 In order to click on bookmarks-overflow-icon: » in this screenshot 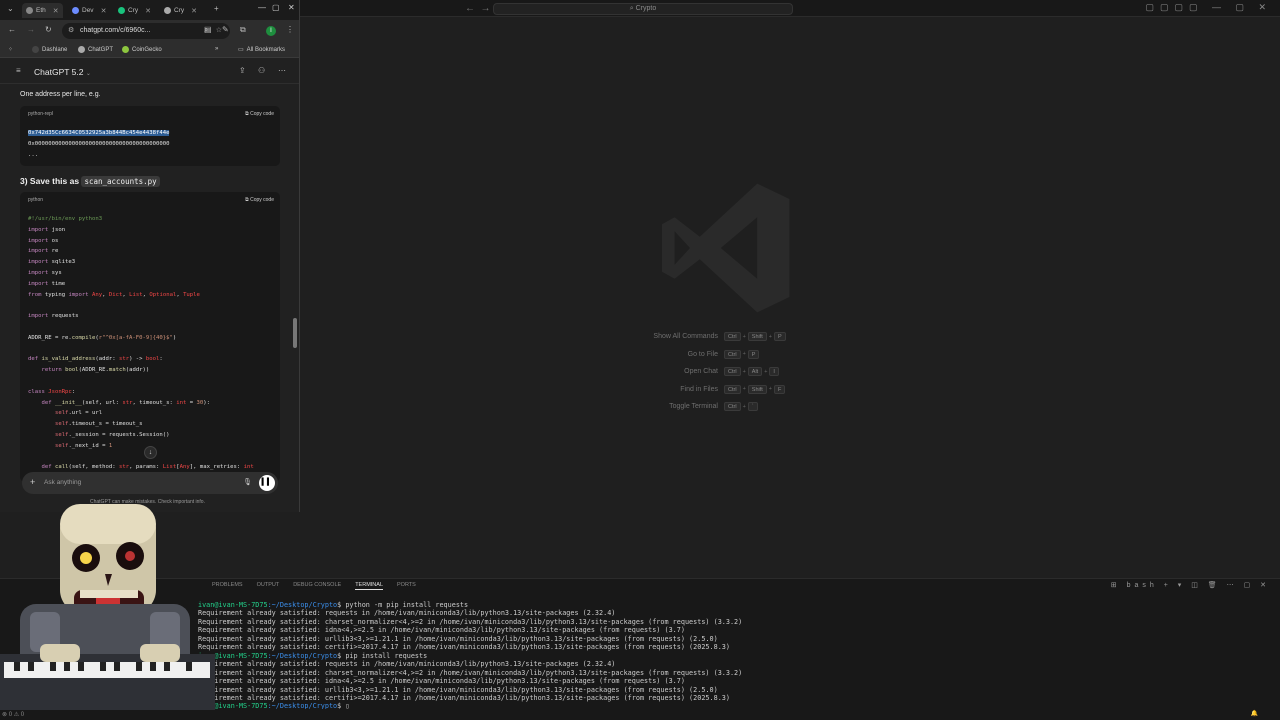, I will do `click(216, 49)`.